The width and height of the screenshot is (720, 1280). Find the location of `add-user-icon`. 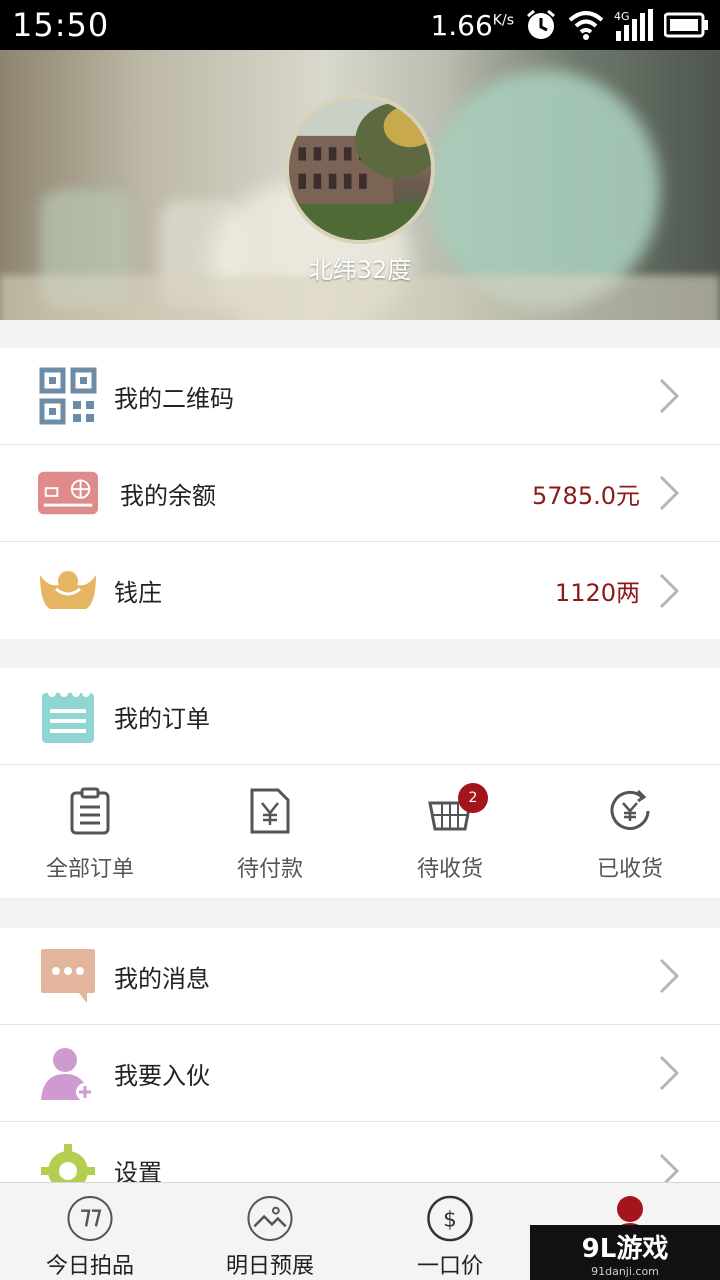

add-user-icon is located at coordinates (68, 1073).